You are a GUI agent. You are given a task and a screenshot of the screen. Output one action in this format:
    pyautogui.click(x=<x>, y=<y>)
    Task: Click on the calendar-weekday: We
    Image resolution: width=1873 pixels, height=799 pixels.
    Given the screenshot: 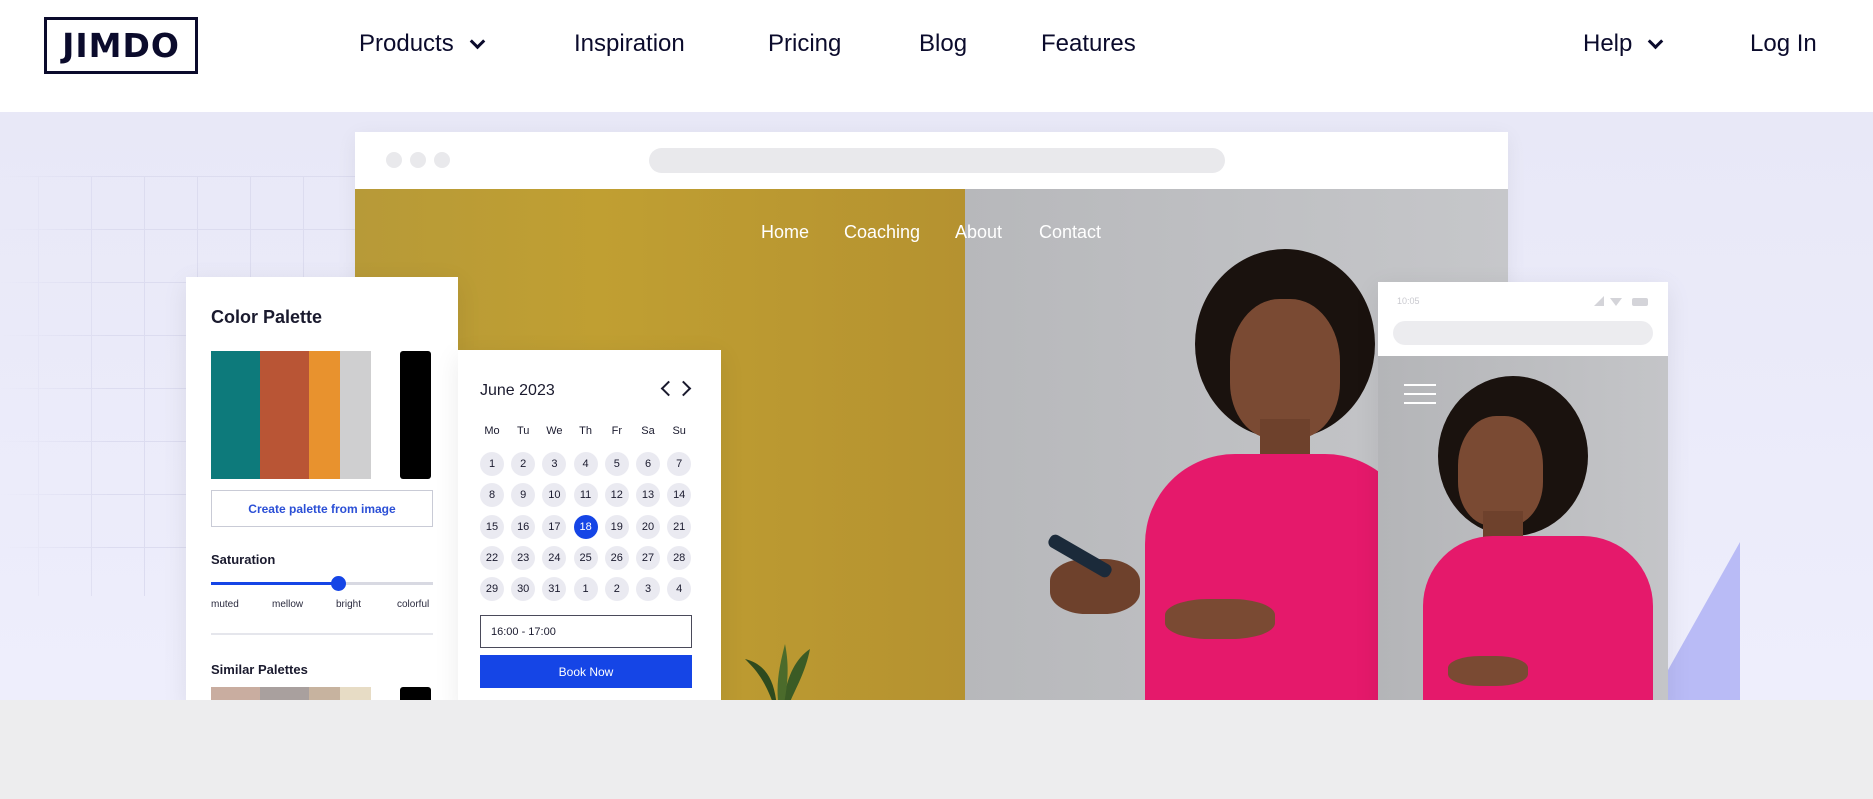 What is the action you would take?
    pyautogui.click(x=554, y=431)
    